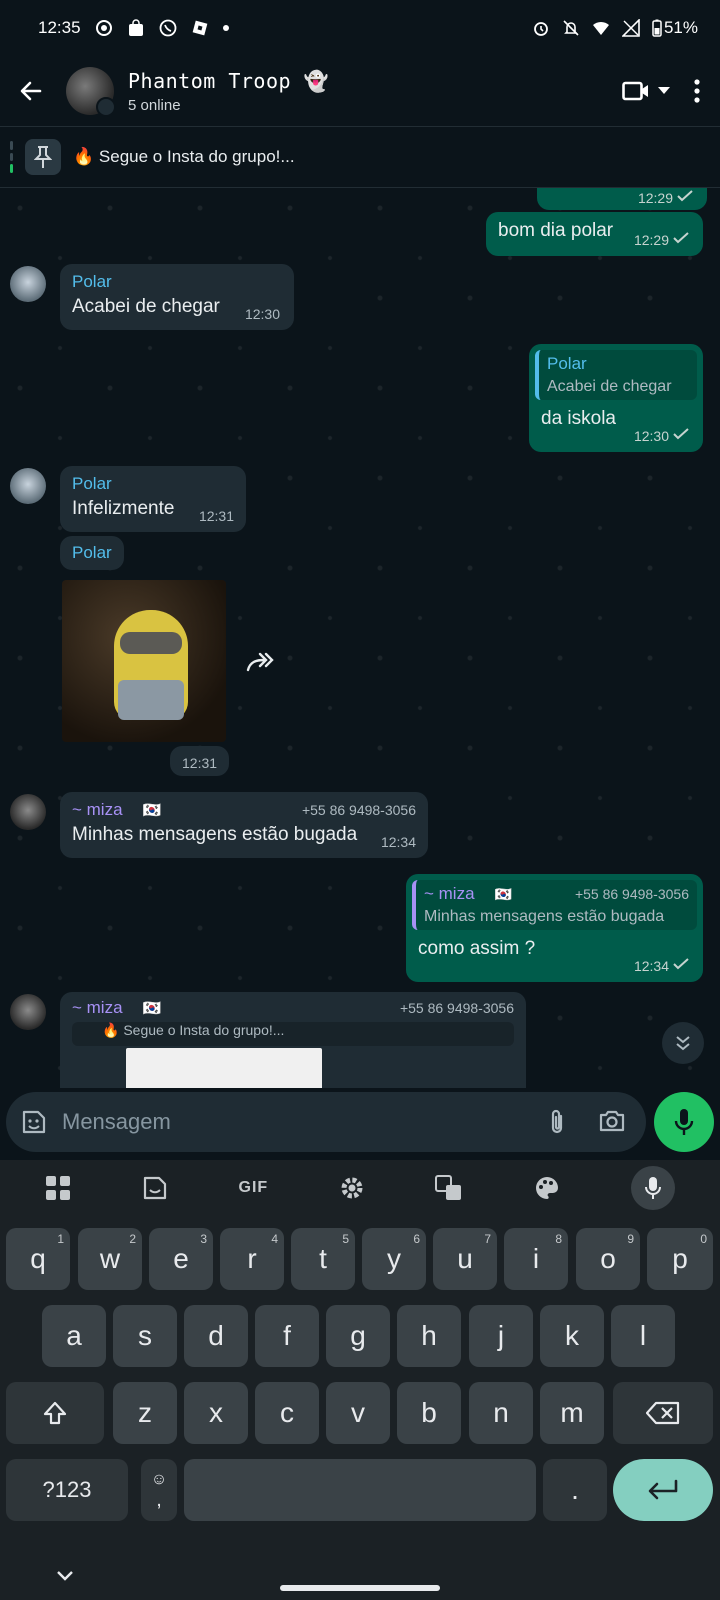 This screenshot has width=720, height=1600. I want to click on key-b: b, so click(429, 1413).